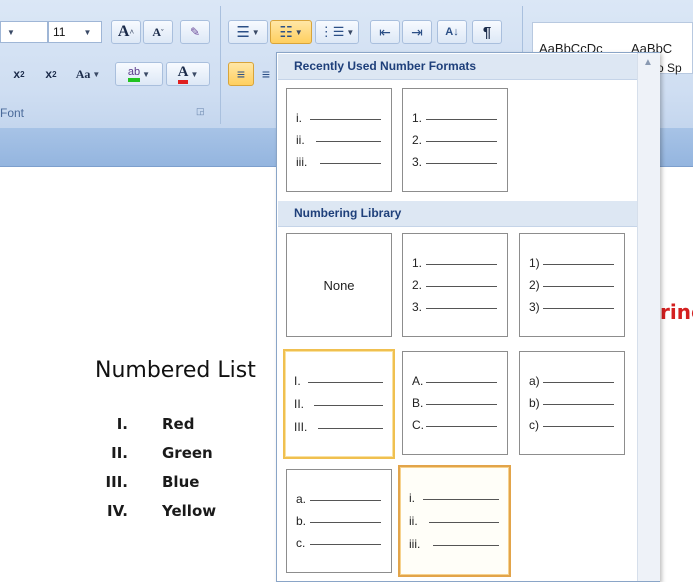 This screenshot has width=693, height=582. Describe the element at coordinates (122, 424) in the screenshot. I see `list-number: I.` at that location.